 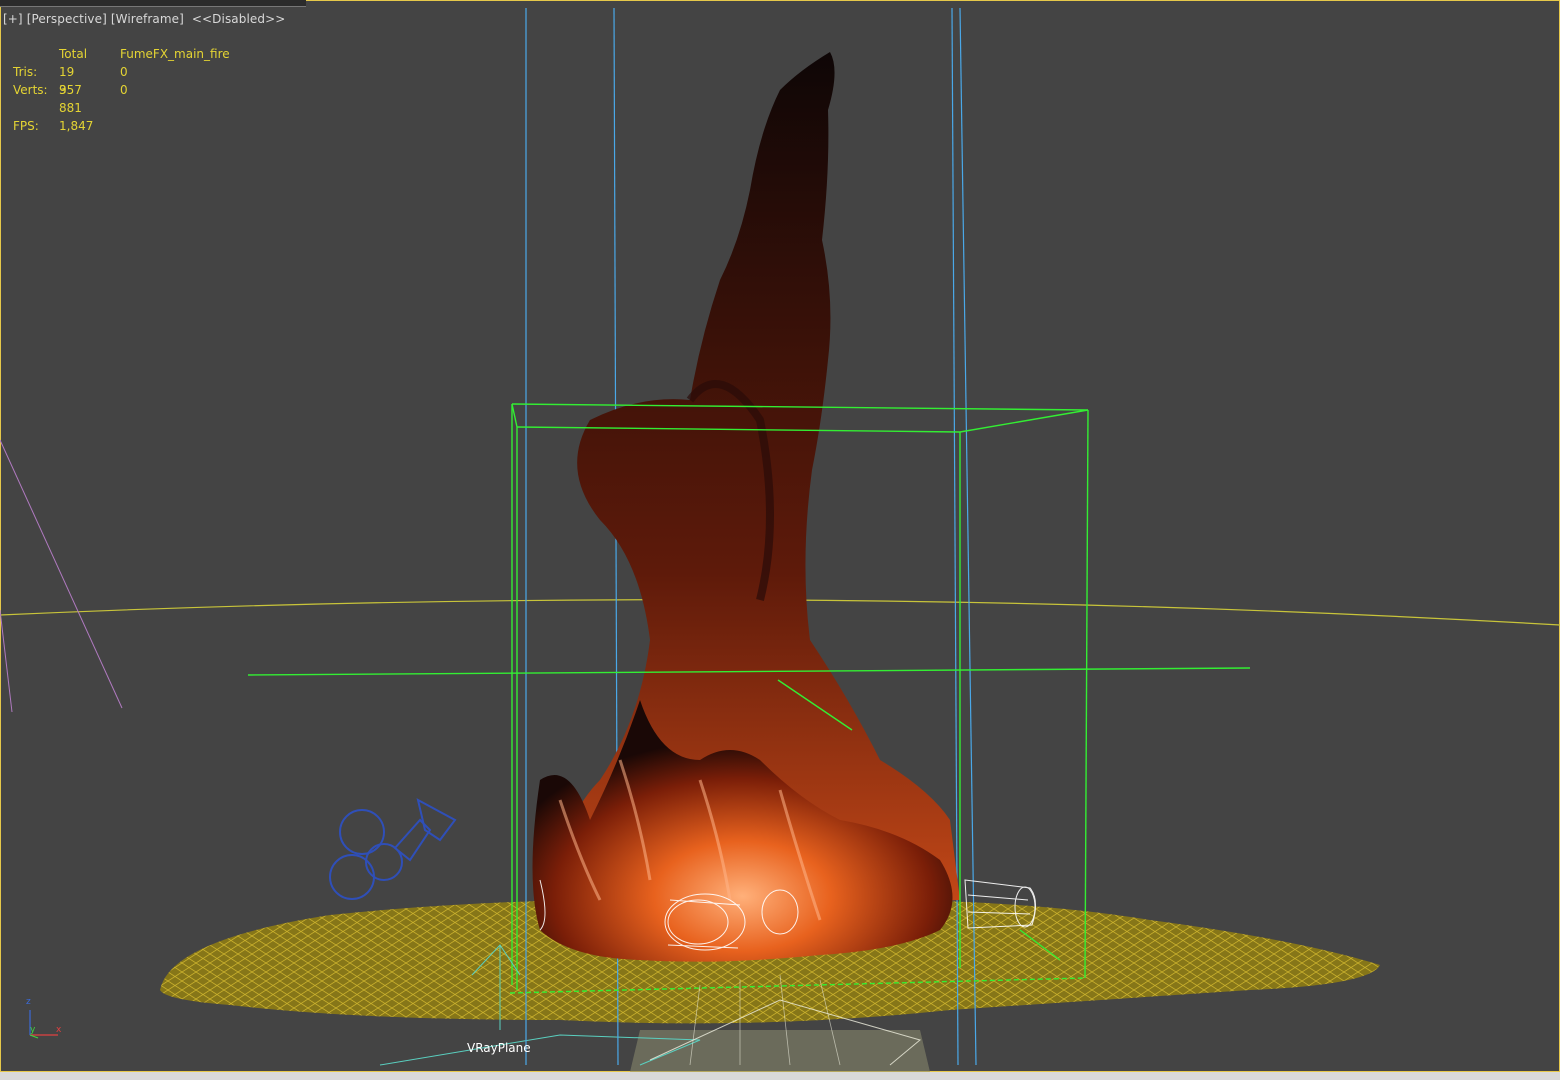 What do you see at coordinates (33, 1030) in the screenshot?
I see `axis-y-label: y` at bounding box center [33, 1030].